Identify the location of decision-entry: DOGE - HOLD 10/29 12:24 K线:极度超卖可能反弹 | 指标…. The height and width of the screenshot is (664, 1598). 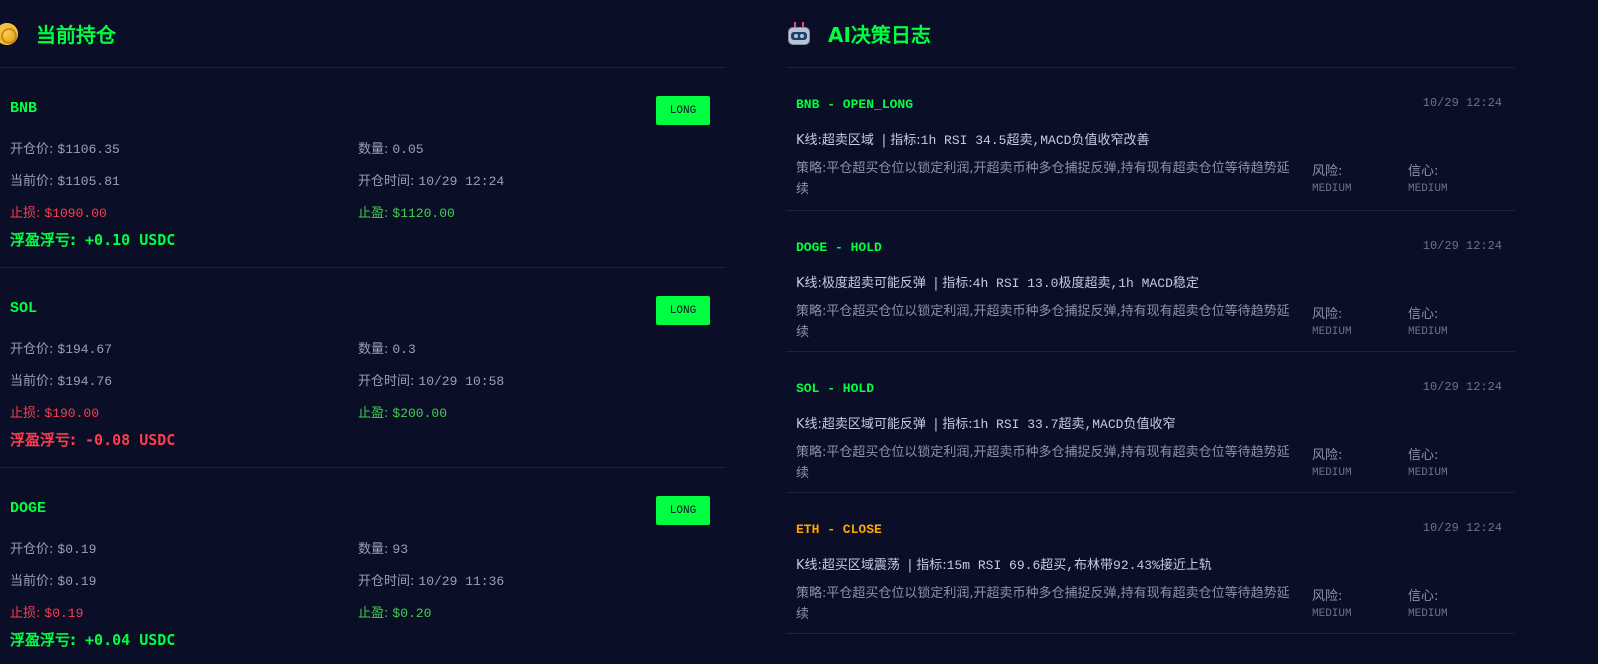
(1150, 281).